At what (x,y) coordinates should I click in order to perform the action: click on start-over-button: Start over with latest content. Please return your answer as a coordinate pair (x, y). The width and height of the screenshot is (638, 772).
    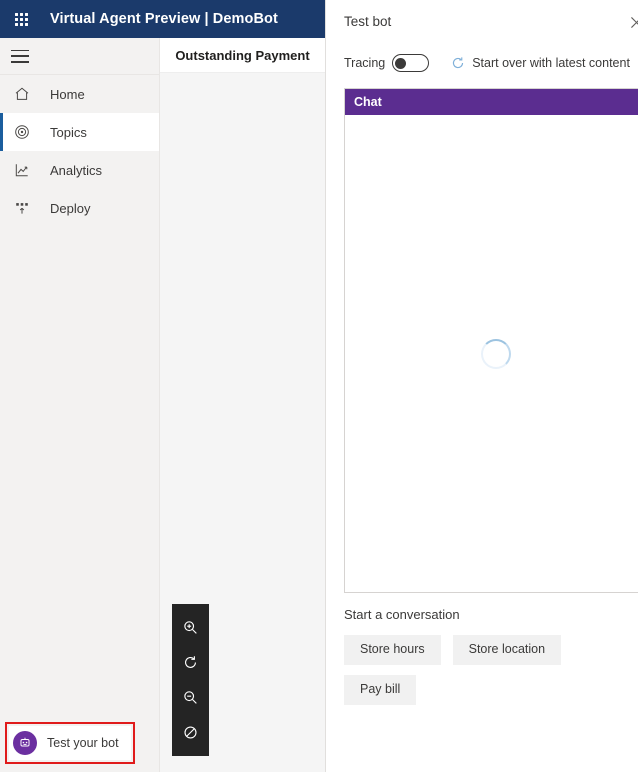
    Looking at the image, I should click on (540, 63).